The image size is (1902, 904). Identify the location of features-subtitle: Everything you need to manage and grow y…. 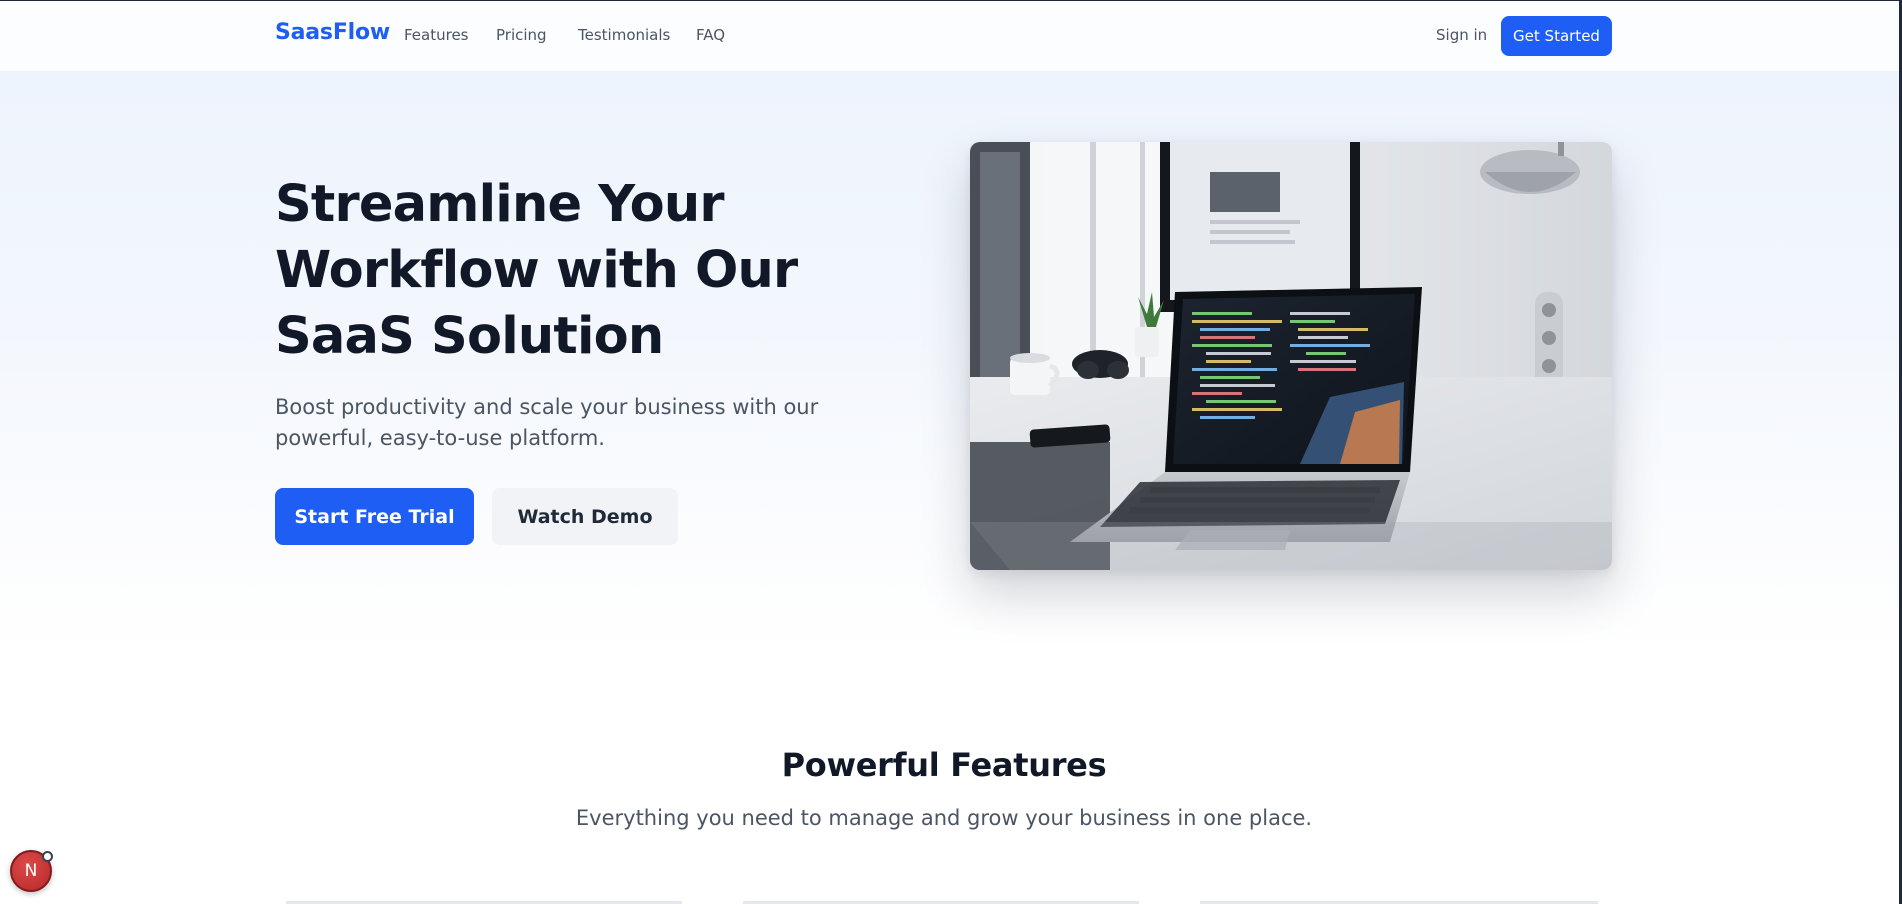
(944, 818).